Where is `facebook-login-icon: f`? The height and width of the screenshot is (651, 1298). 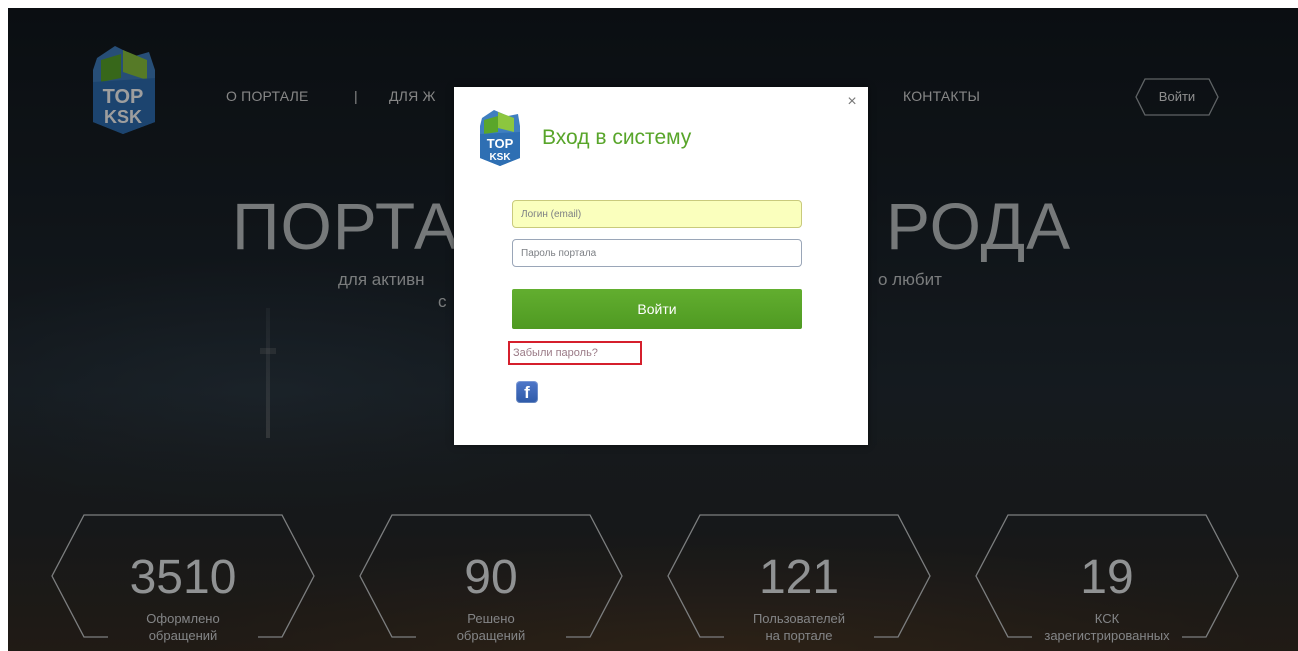
facebook-login-icon: f is located at coordinates (527, 392).